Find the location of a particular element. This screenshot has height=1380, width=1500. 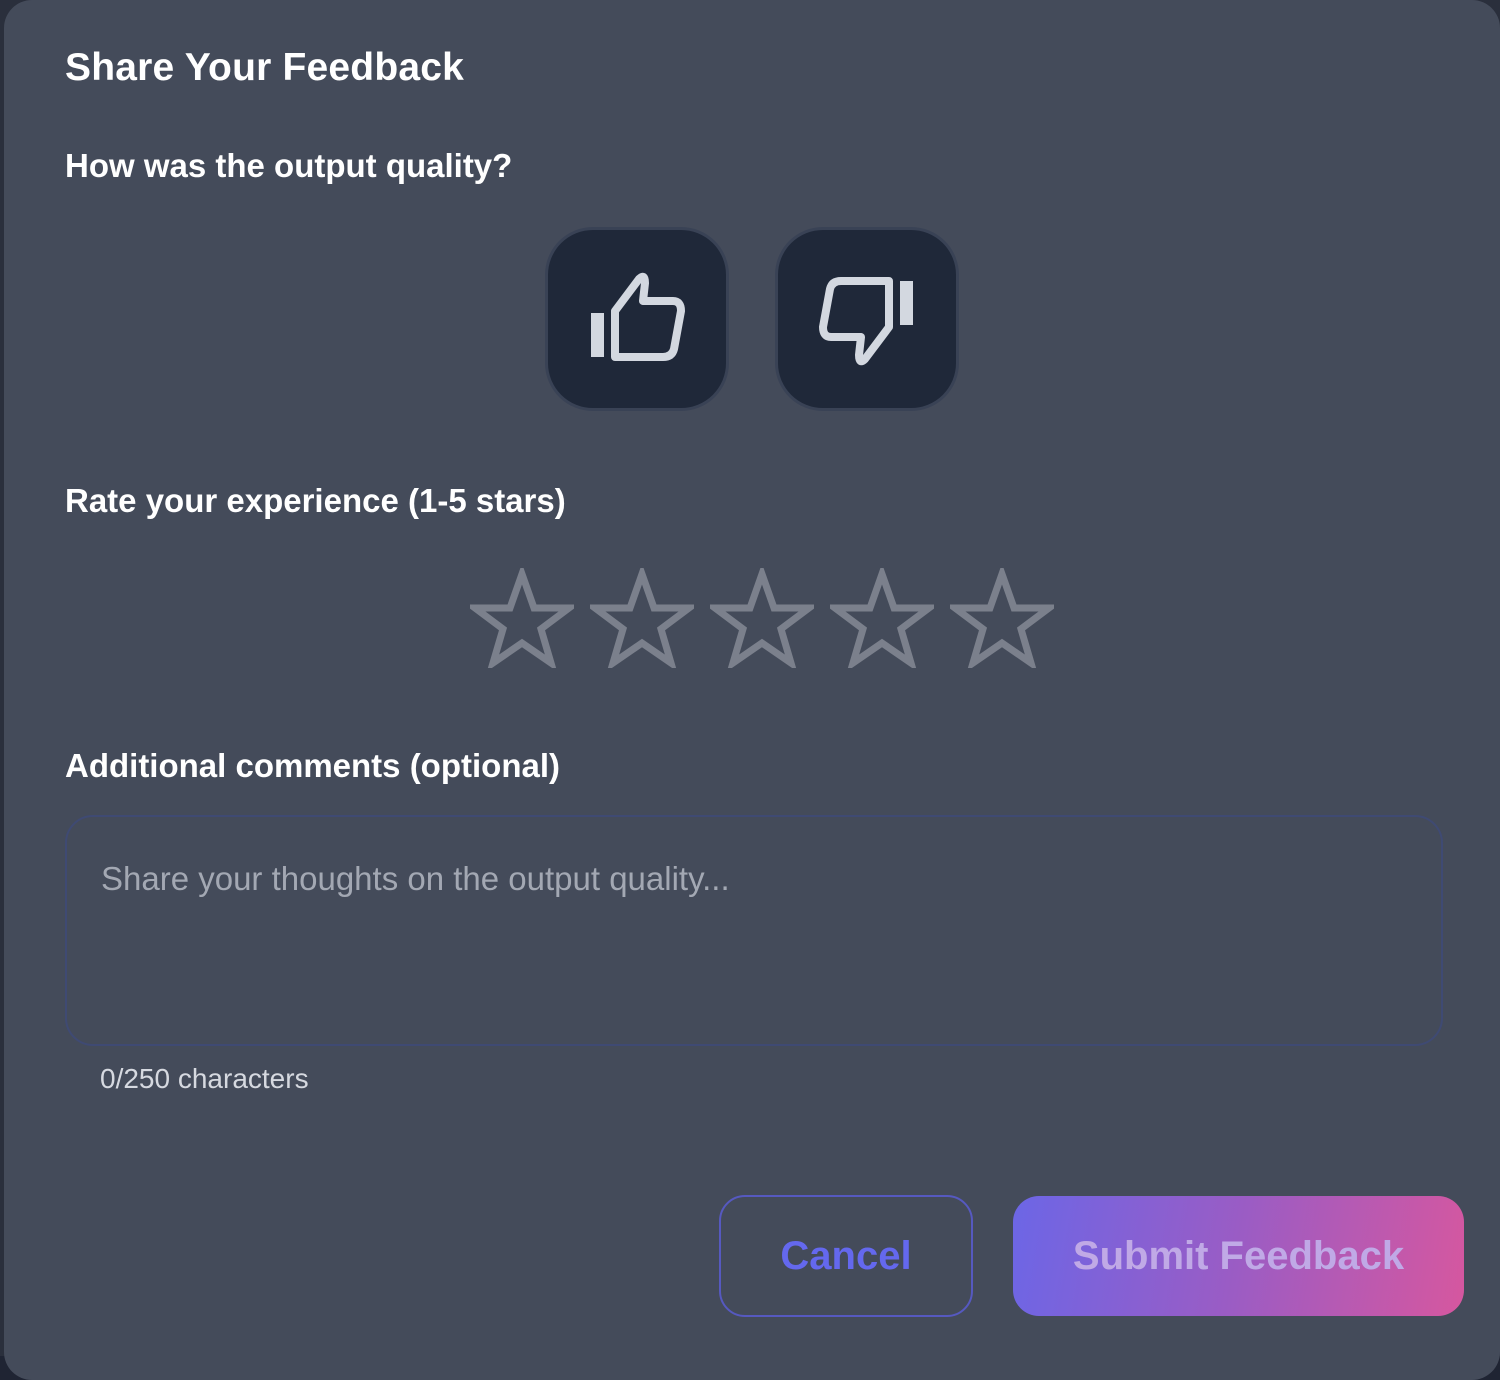

thumbs-up-button is located at coordinates (637, 319).